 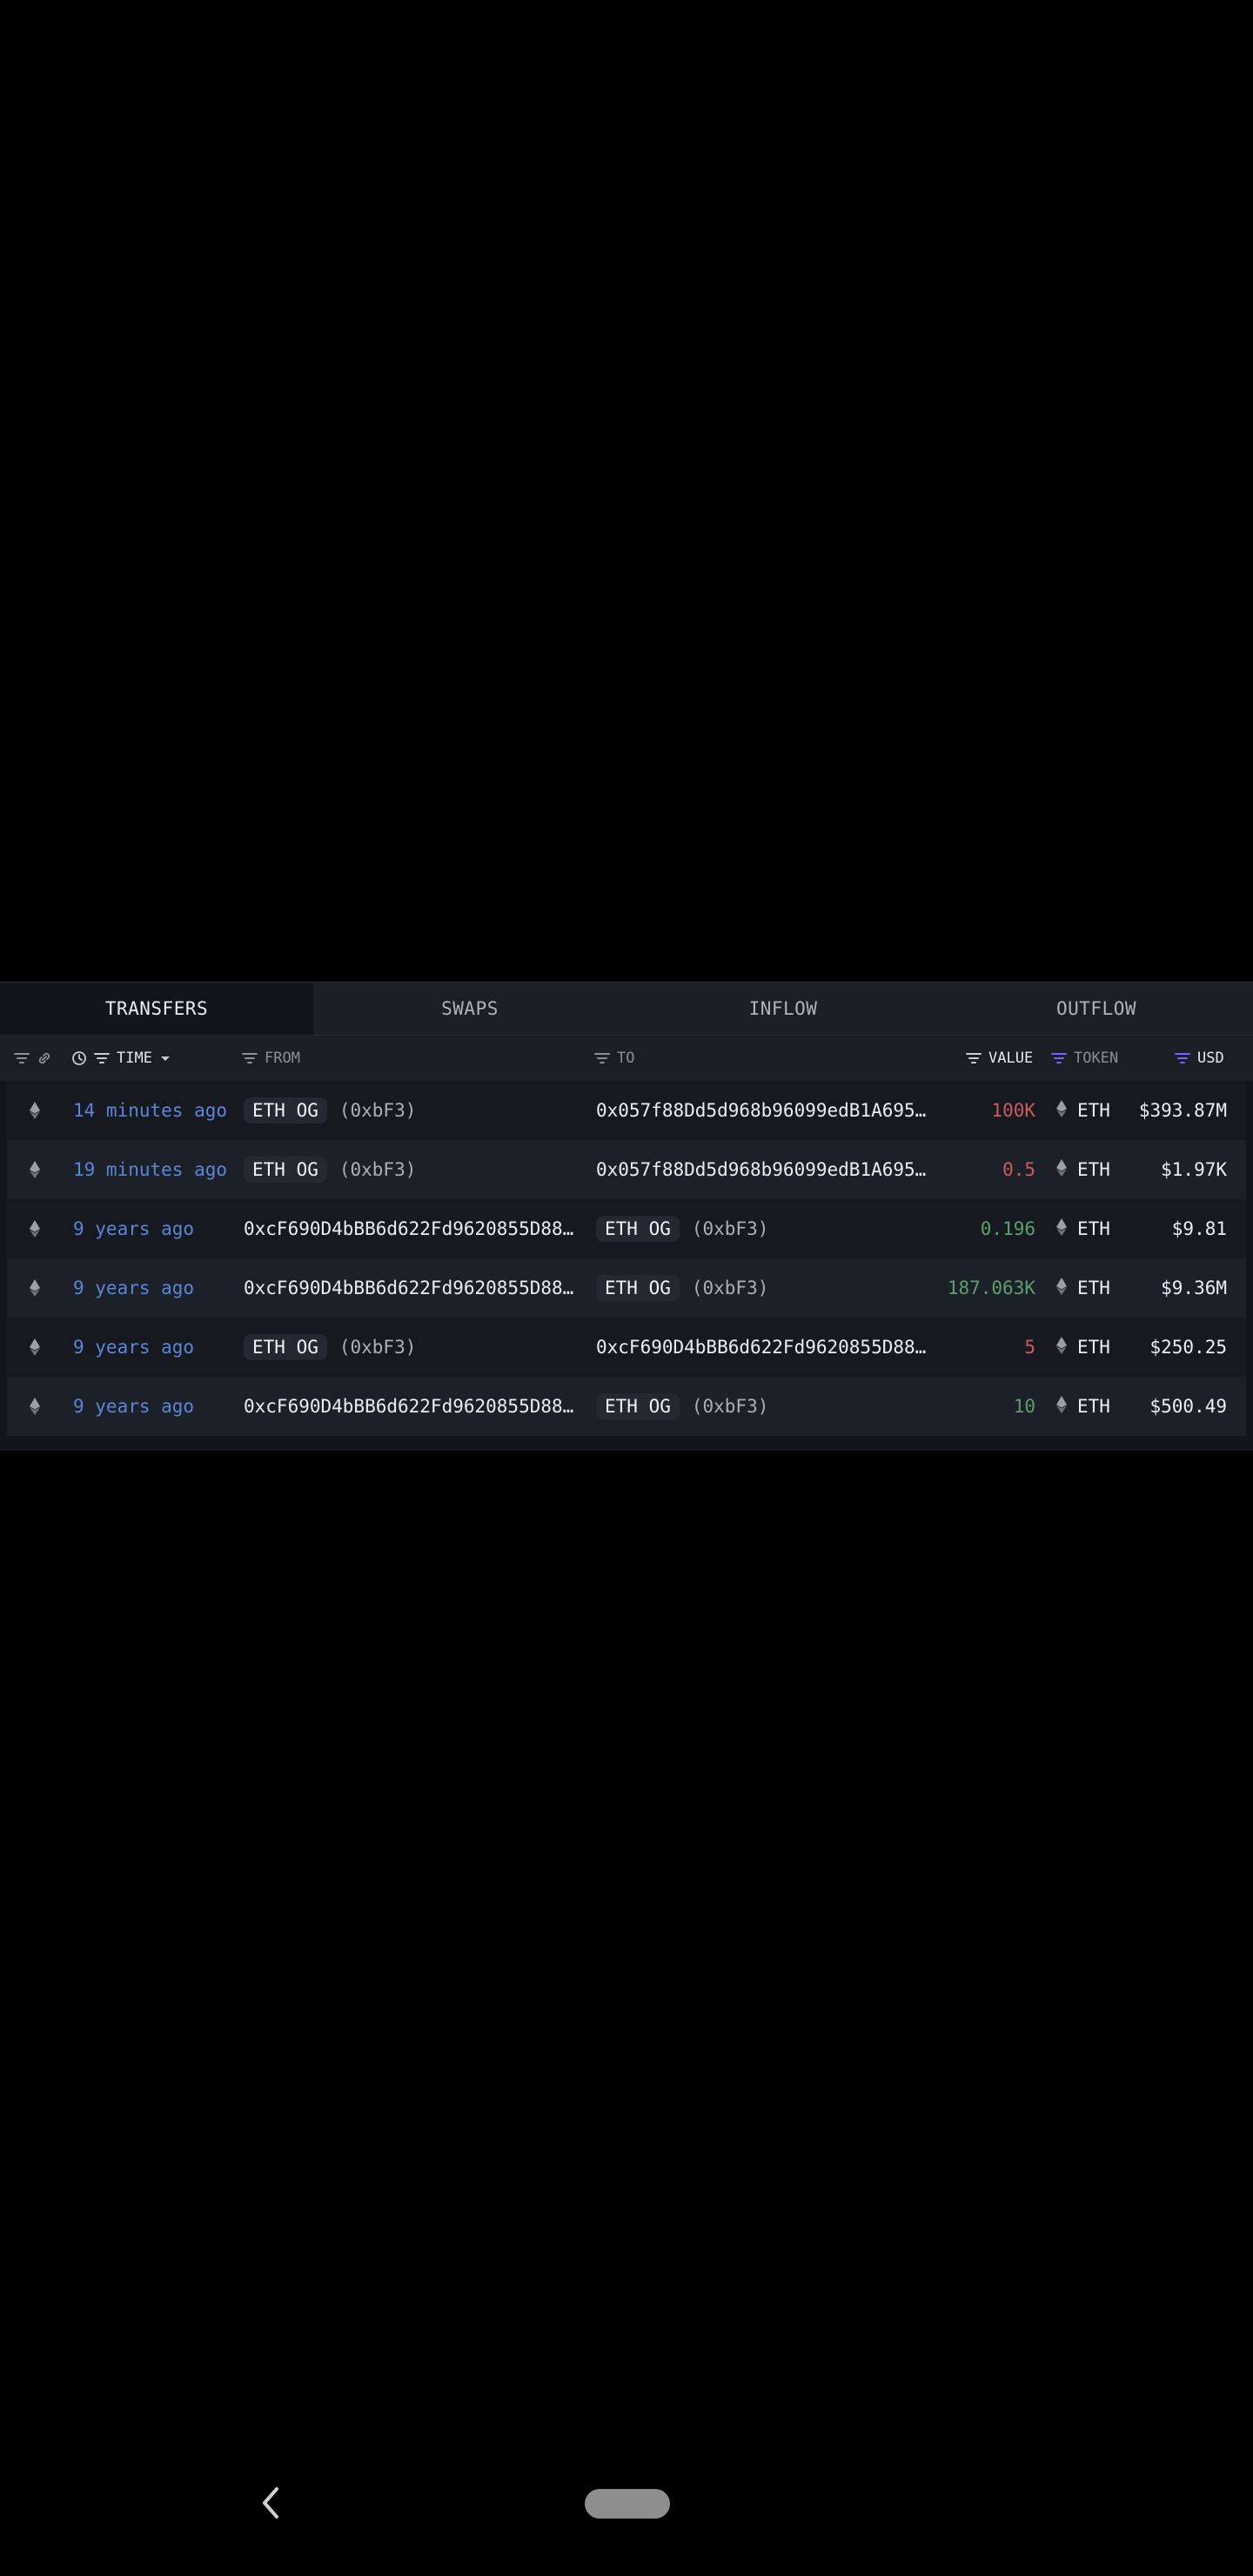 I want to click on tab-swaps: SWAPS, so click(x=470, y=1009).